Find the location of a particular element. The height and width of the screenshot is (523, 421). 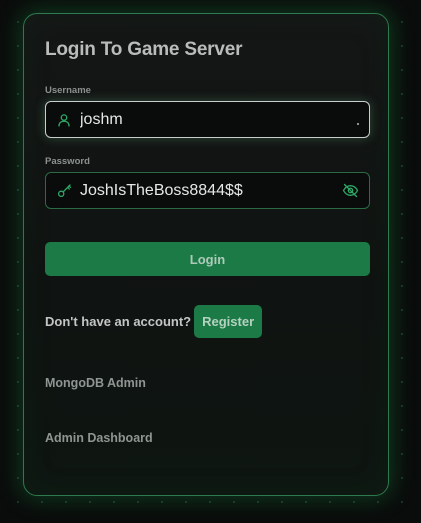

username-field: joshm is located at coordinates (207, 119).